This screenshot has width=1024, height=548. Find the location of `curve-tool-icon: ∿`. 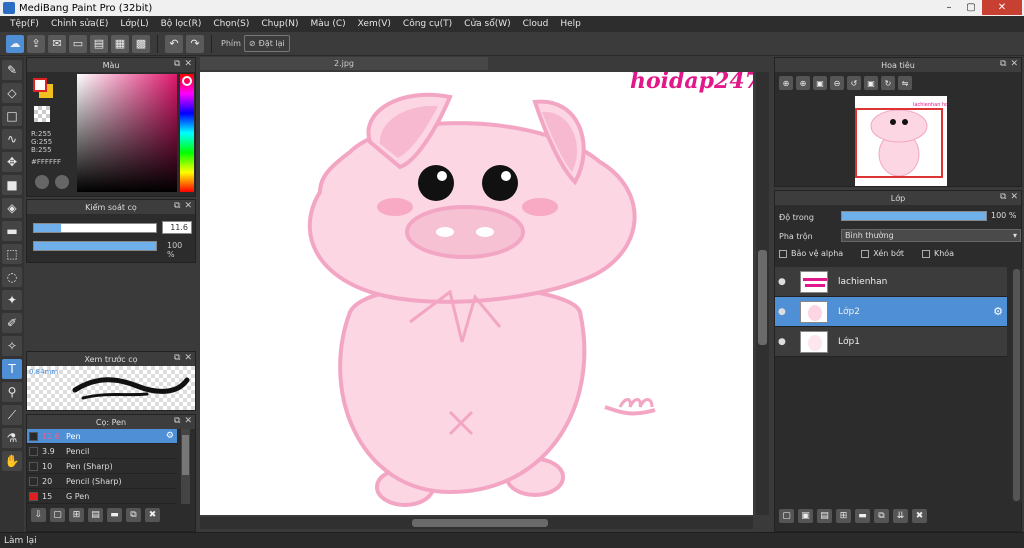

curve-tool-icon: ∿ is located at coordinates (12, 139).